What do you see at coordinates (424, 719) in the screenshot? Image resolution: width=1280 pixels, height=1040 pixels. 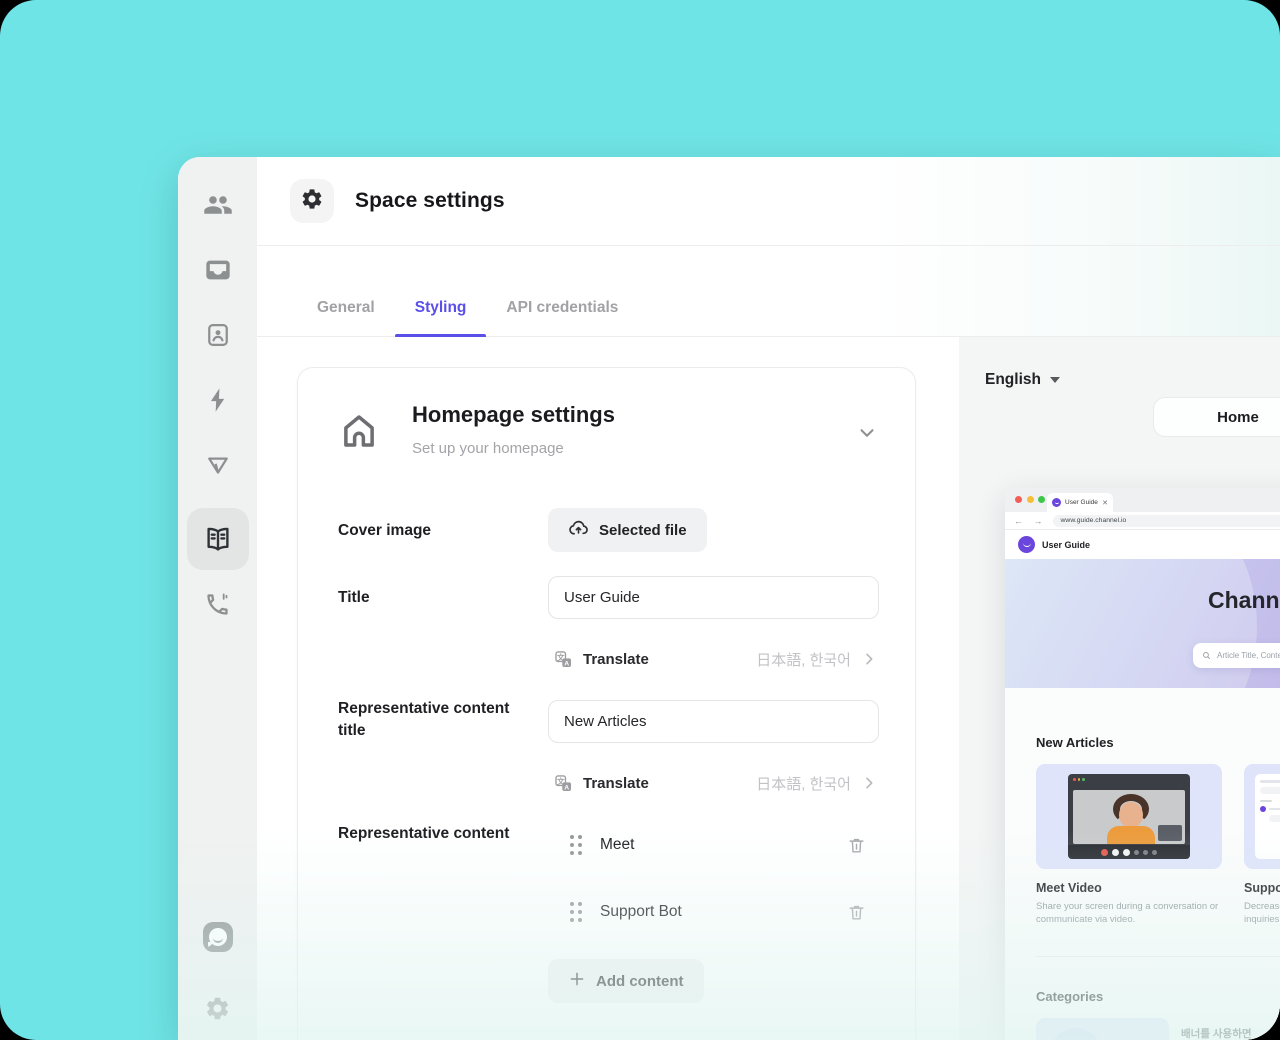 I see `rep-content-title-label: Representative content title` at bounding box center [424, 719].